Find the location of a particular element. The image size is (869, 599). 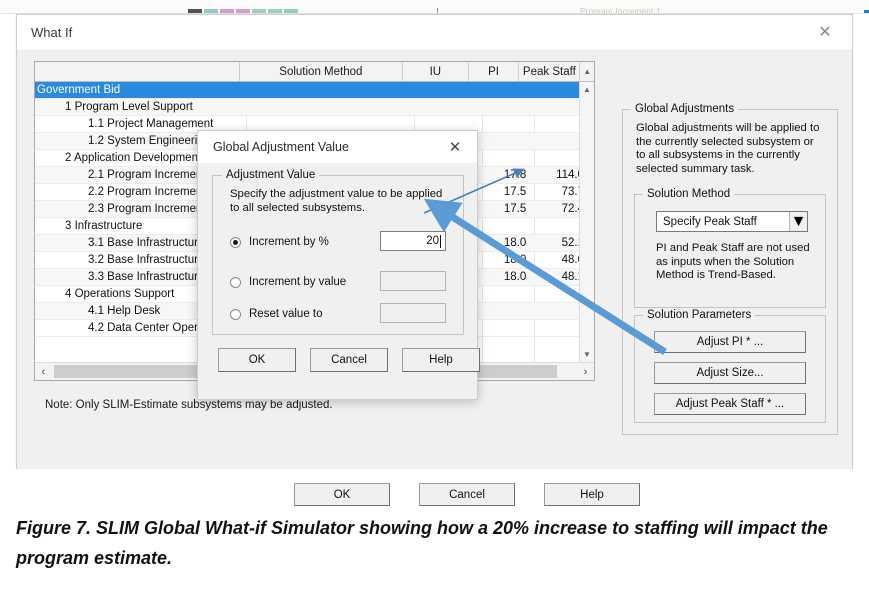

radio-increment-by-value: Increment by value is located at coordinates (288, 282).